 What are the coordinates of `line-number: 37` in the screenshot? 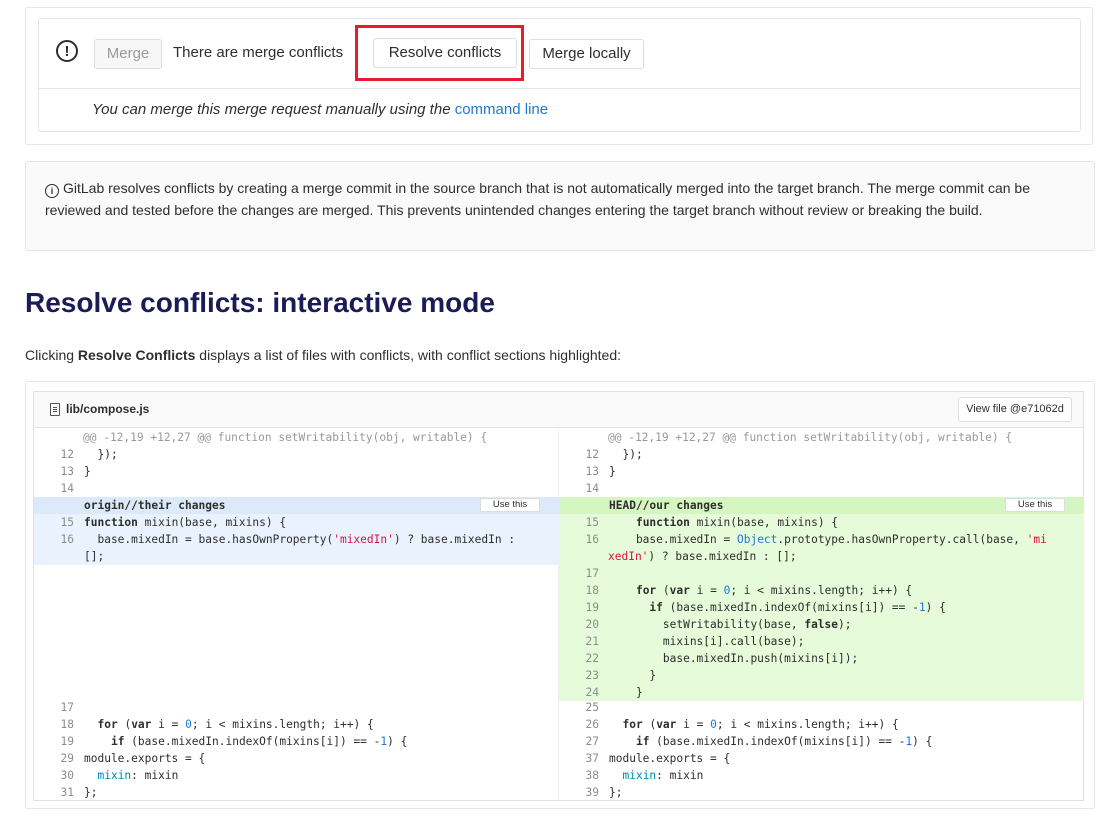 It's located at (592, 758).